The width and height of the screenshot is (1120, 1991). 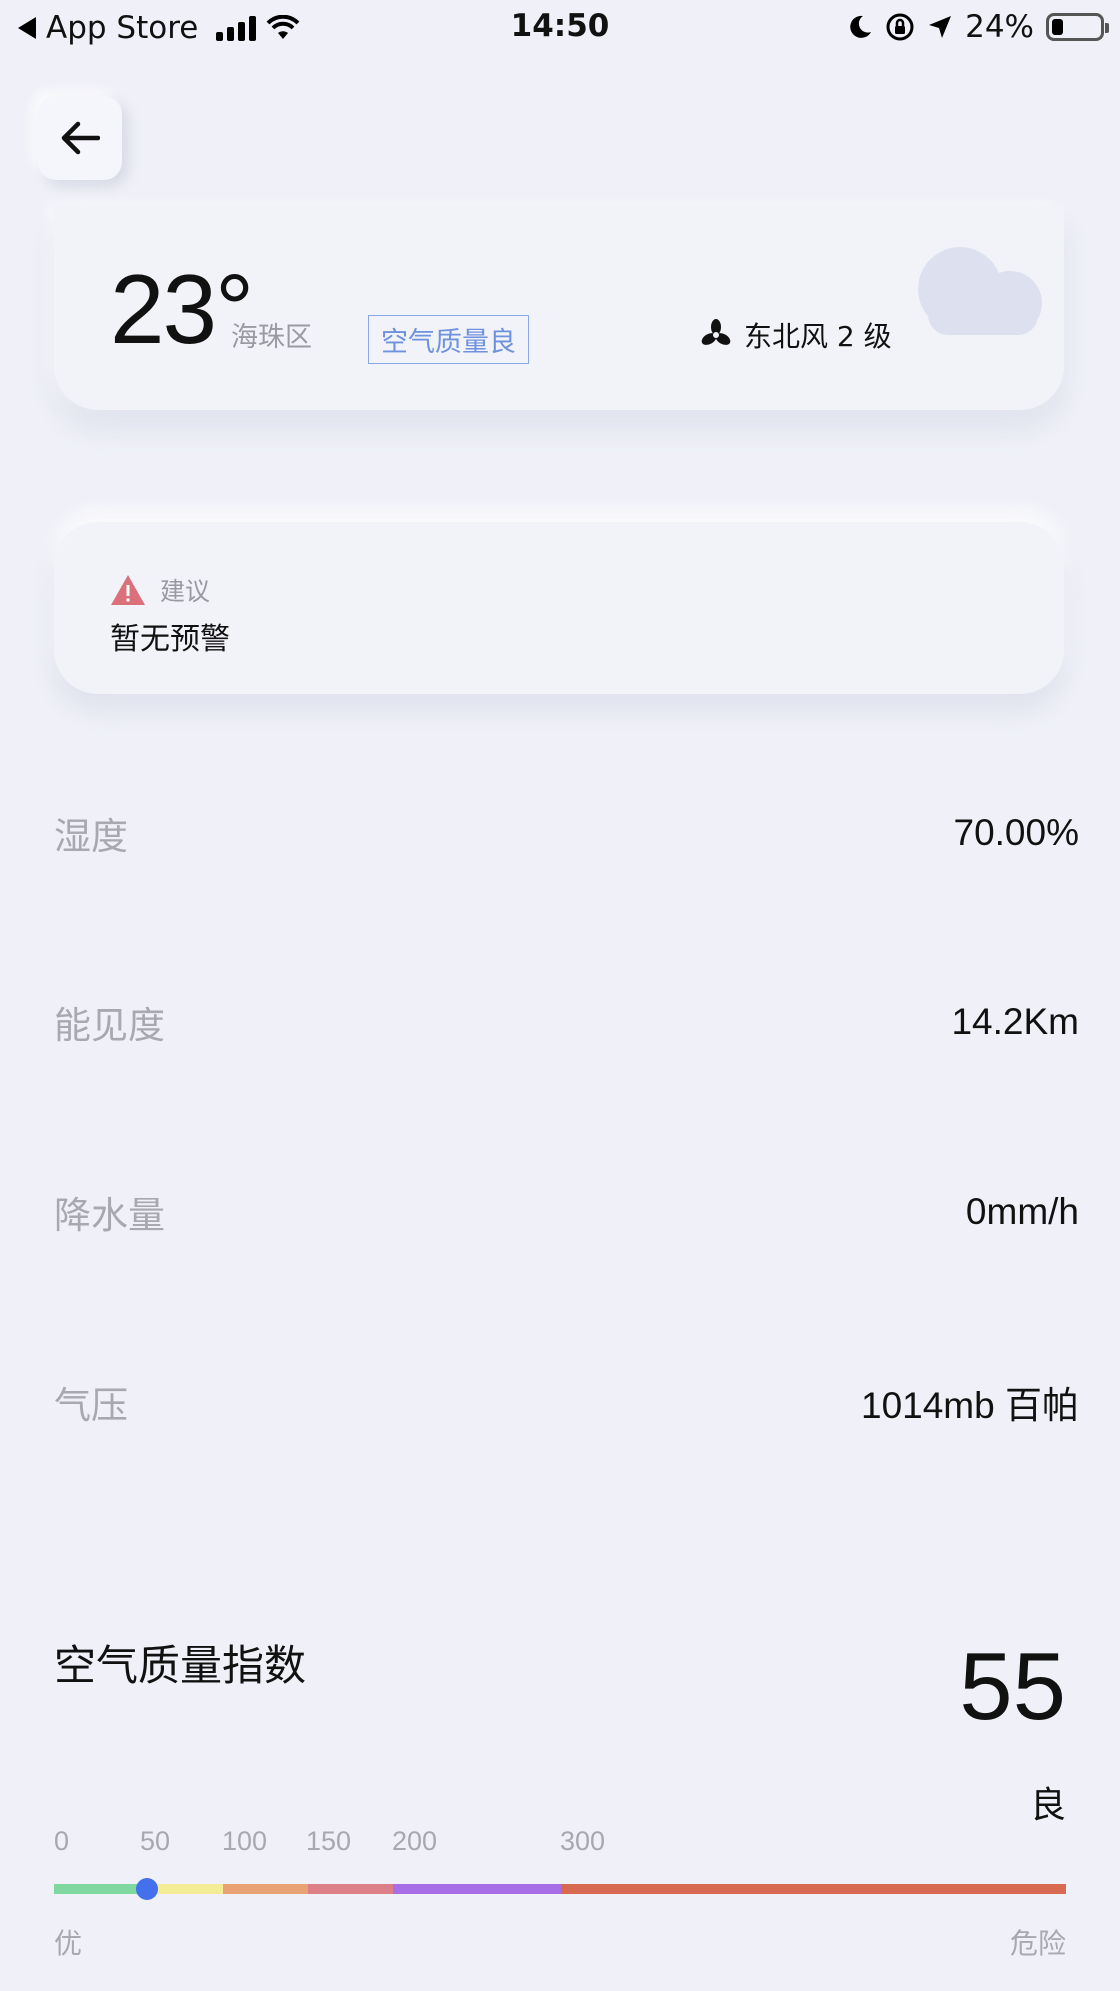 I want to click on moon-icon, so click(x=861, y=26).